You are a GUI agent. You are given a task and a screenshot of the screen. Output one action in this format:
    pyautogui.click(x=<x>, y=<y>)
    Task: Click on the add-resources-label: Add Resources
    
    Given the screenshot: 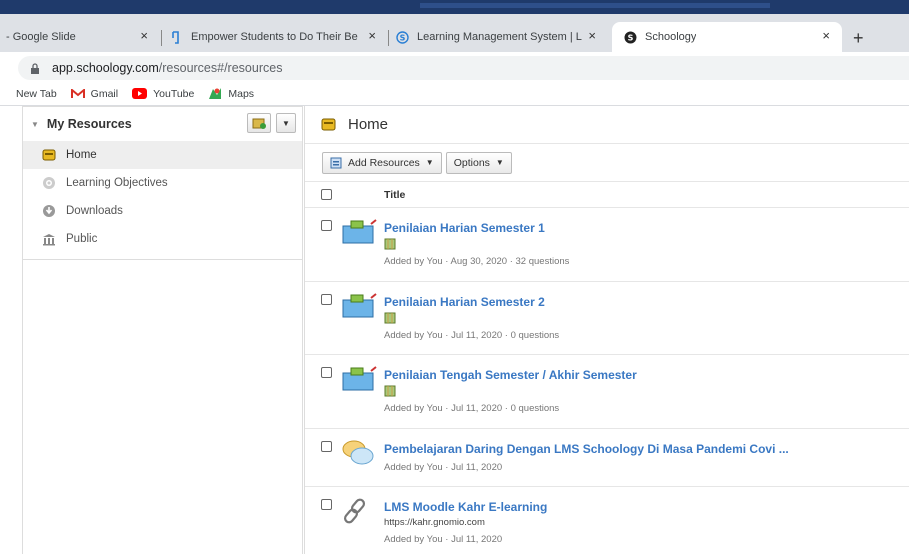 What is the action you would take?
    pyautogui.click(x=384, y=162)
    